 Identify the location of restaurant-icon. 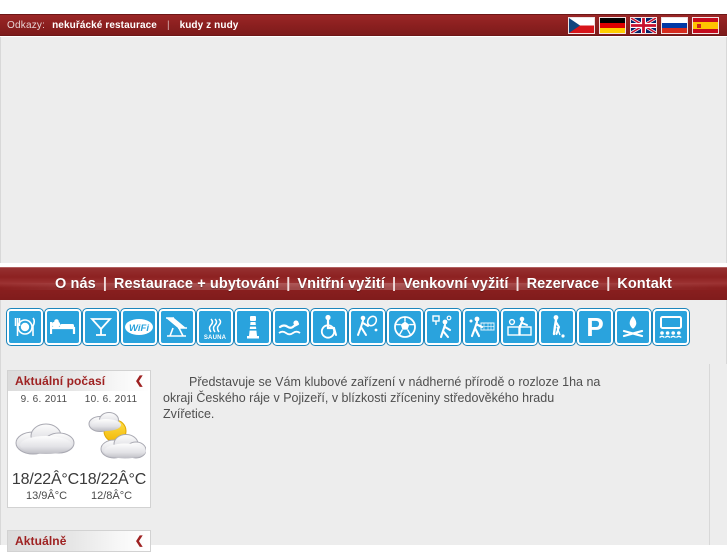
(25, 327).